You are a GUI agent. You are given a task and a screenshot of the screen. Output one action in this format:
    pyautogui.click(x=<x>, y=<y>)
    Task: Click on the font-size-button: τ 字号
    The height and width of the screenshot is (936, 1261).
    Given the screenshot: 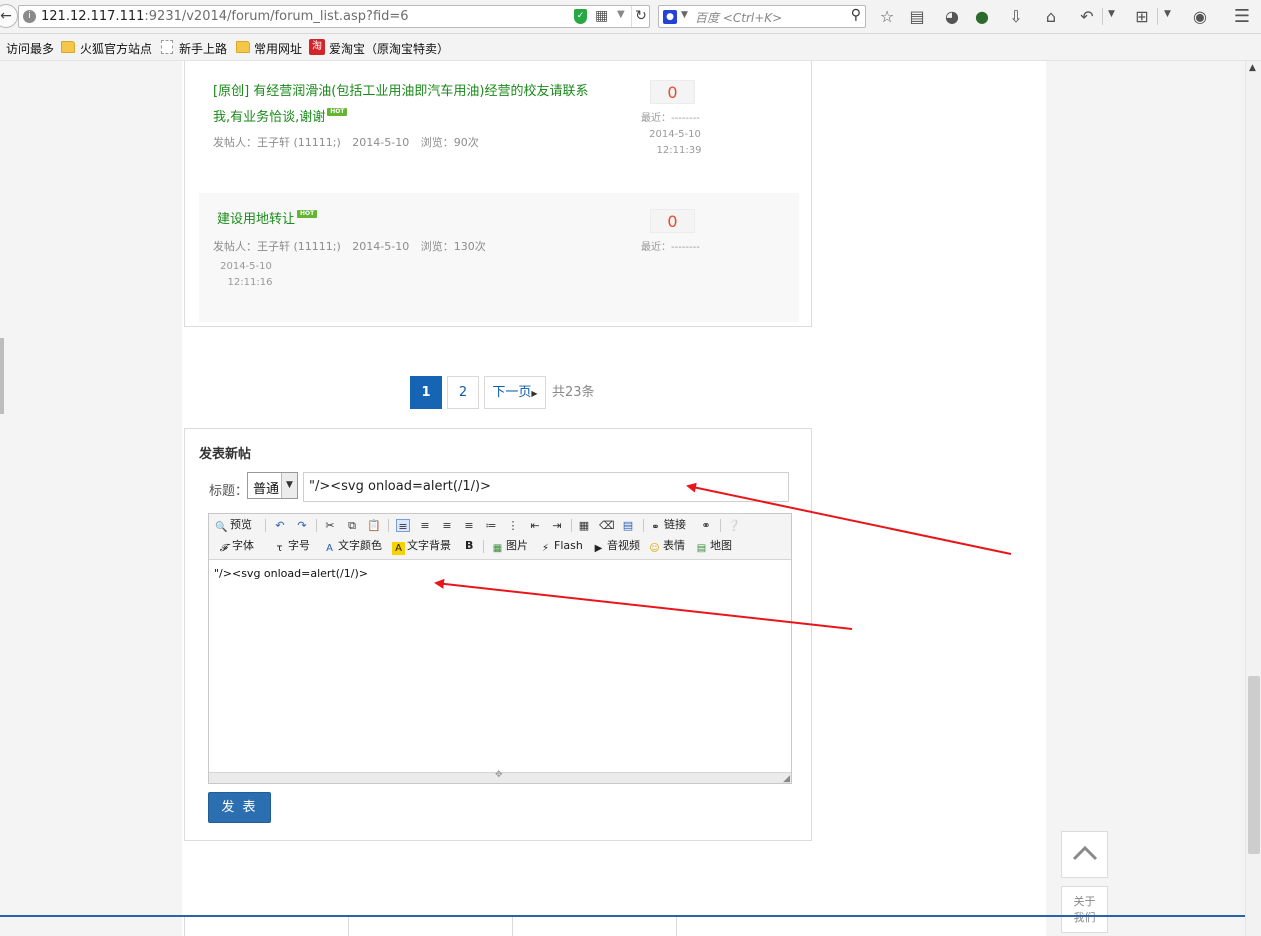 What is the action you would take?
    pyautogui.click(x=291, y=546)
    